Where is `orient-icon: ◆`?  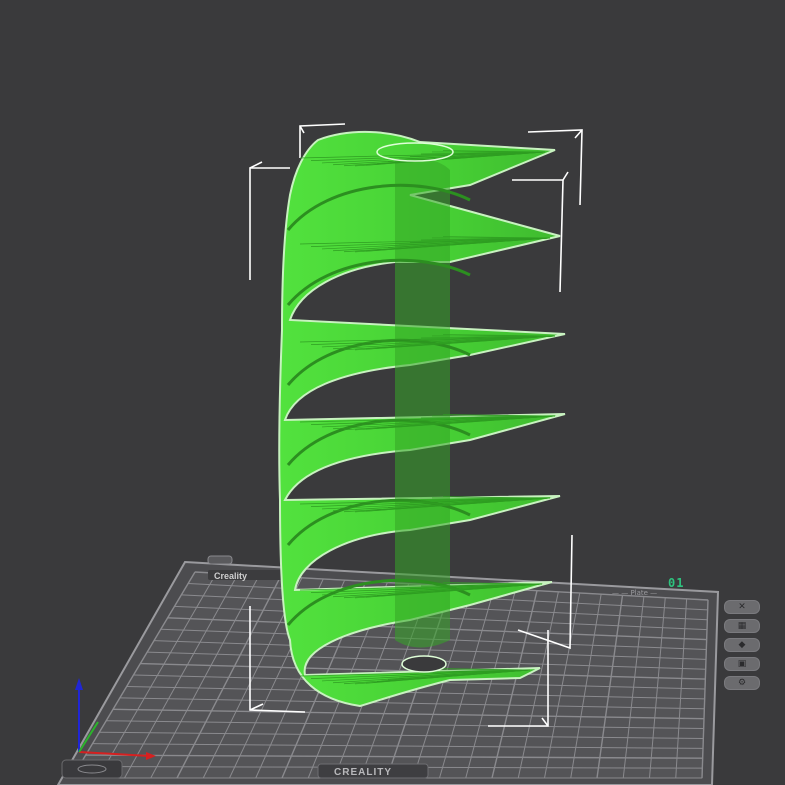 orient-icon: ◆ is located at coordinates (742, 645).